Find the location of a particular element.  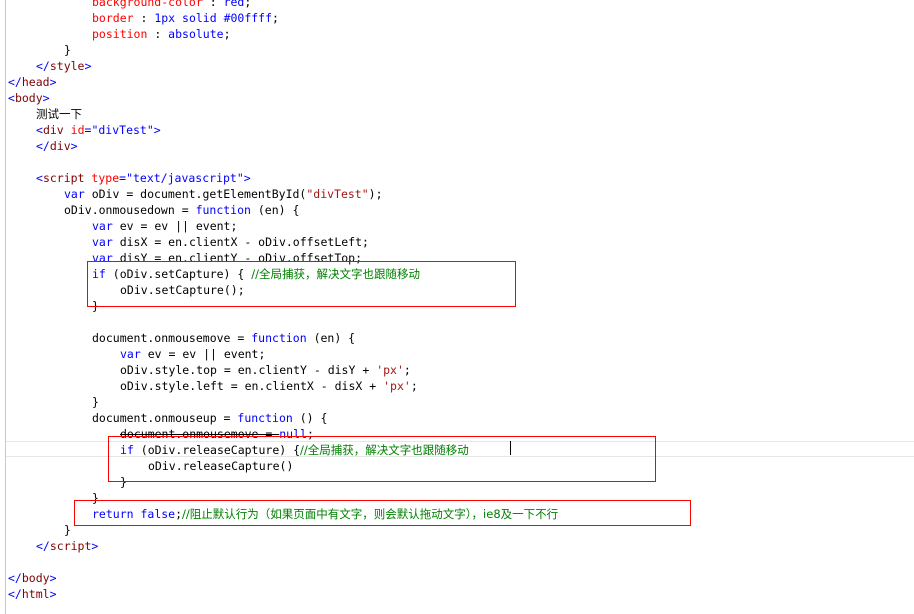

code-line: 测试一下 is located at coordinates (59, 114).